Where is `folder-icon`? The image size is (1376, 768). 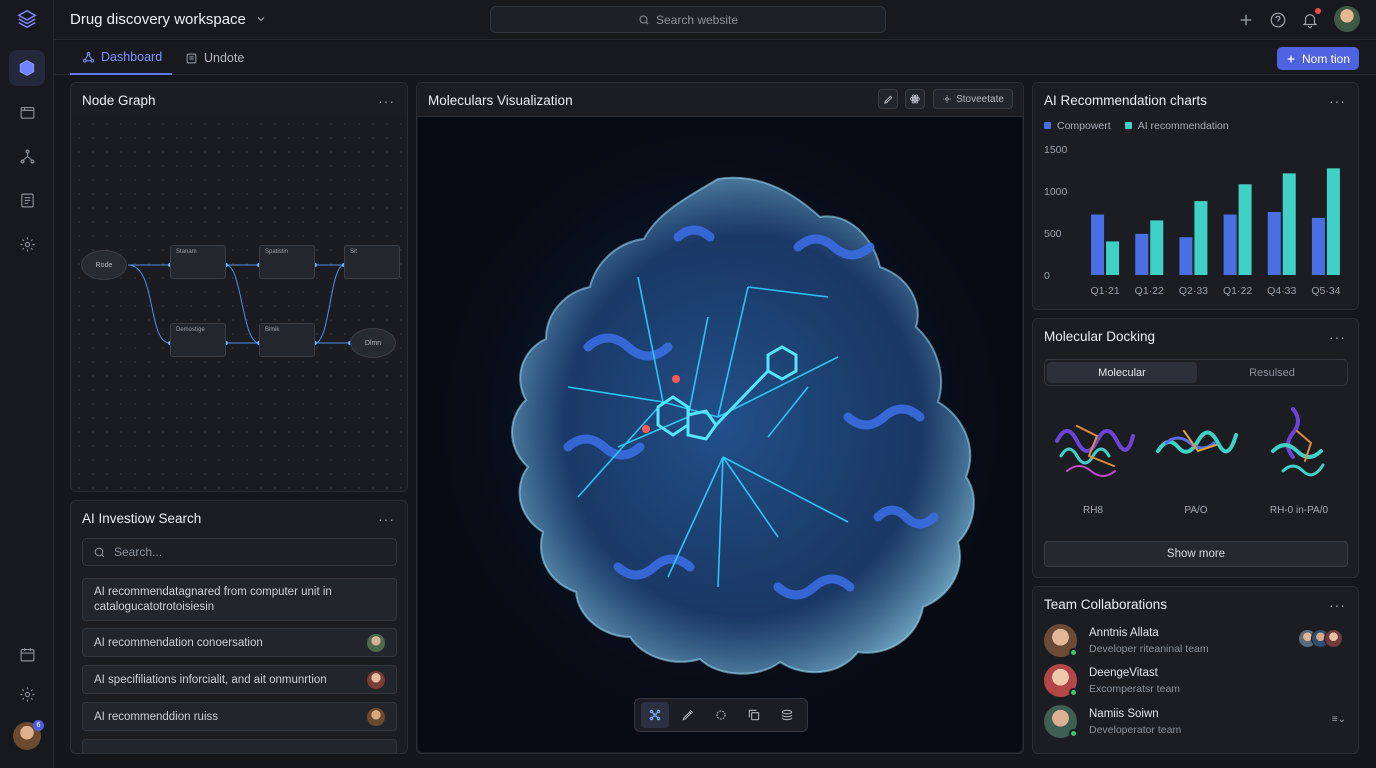 folder-icon is located at coordinates (27, 112).